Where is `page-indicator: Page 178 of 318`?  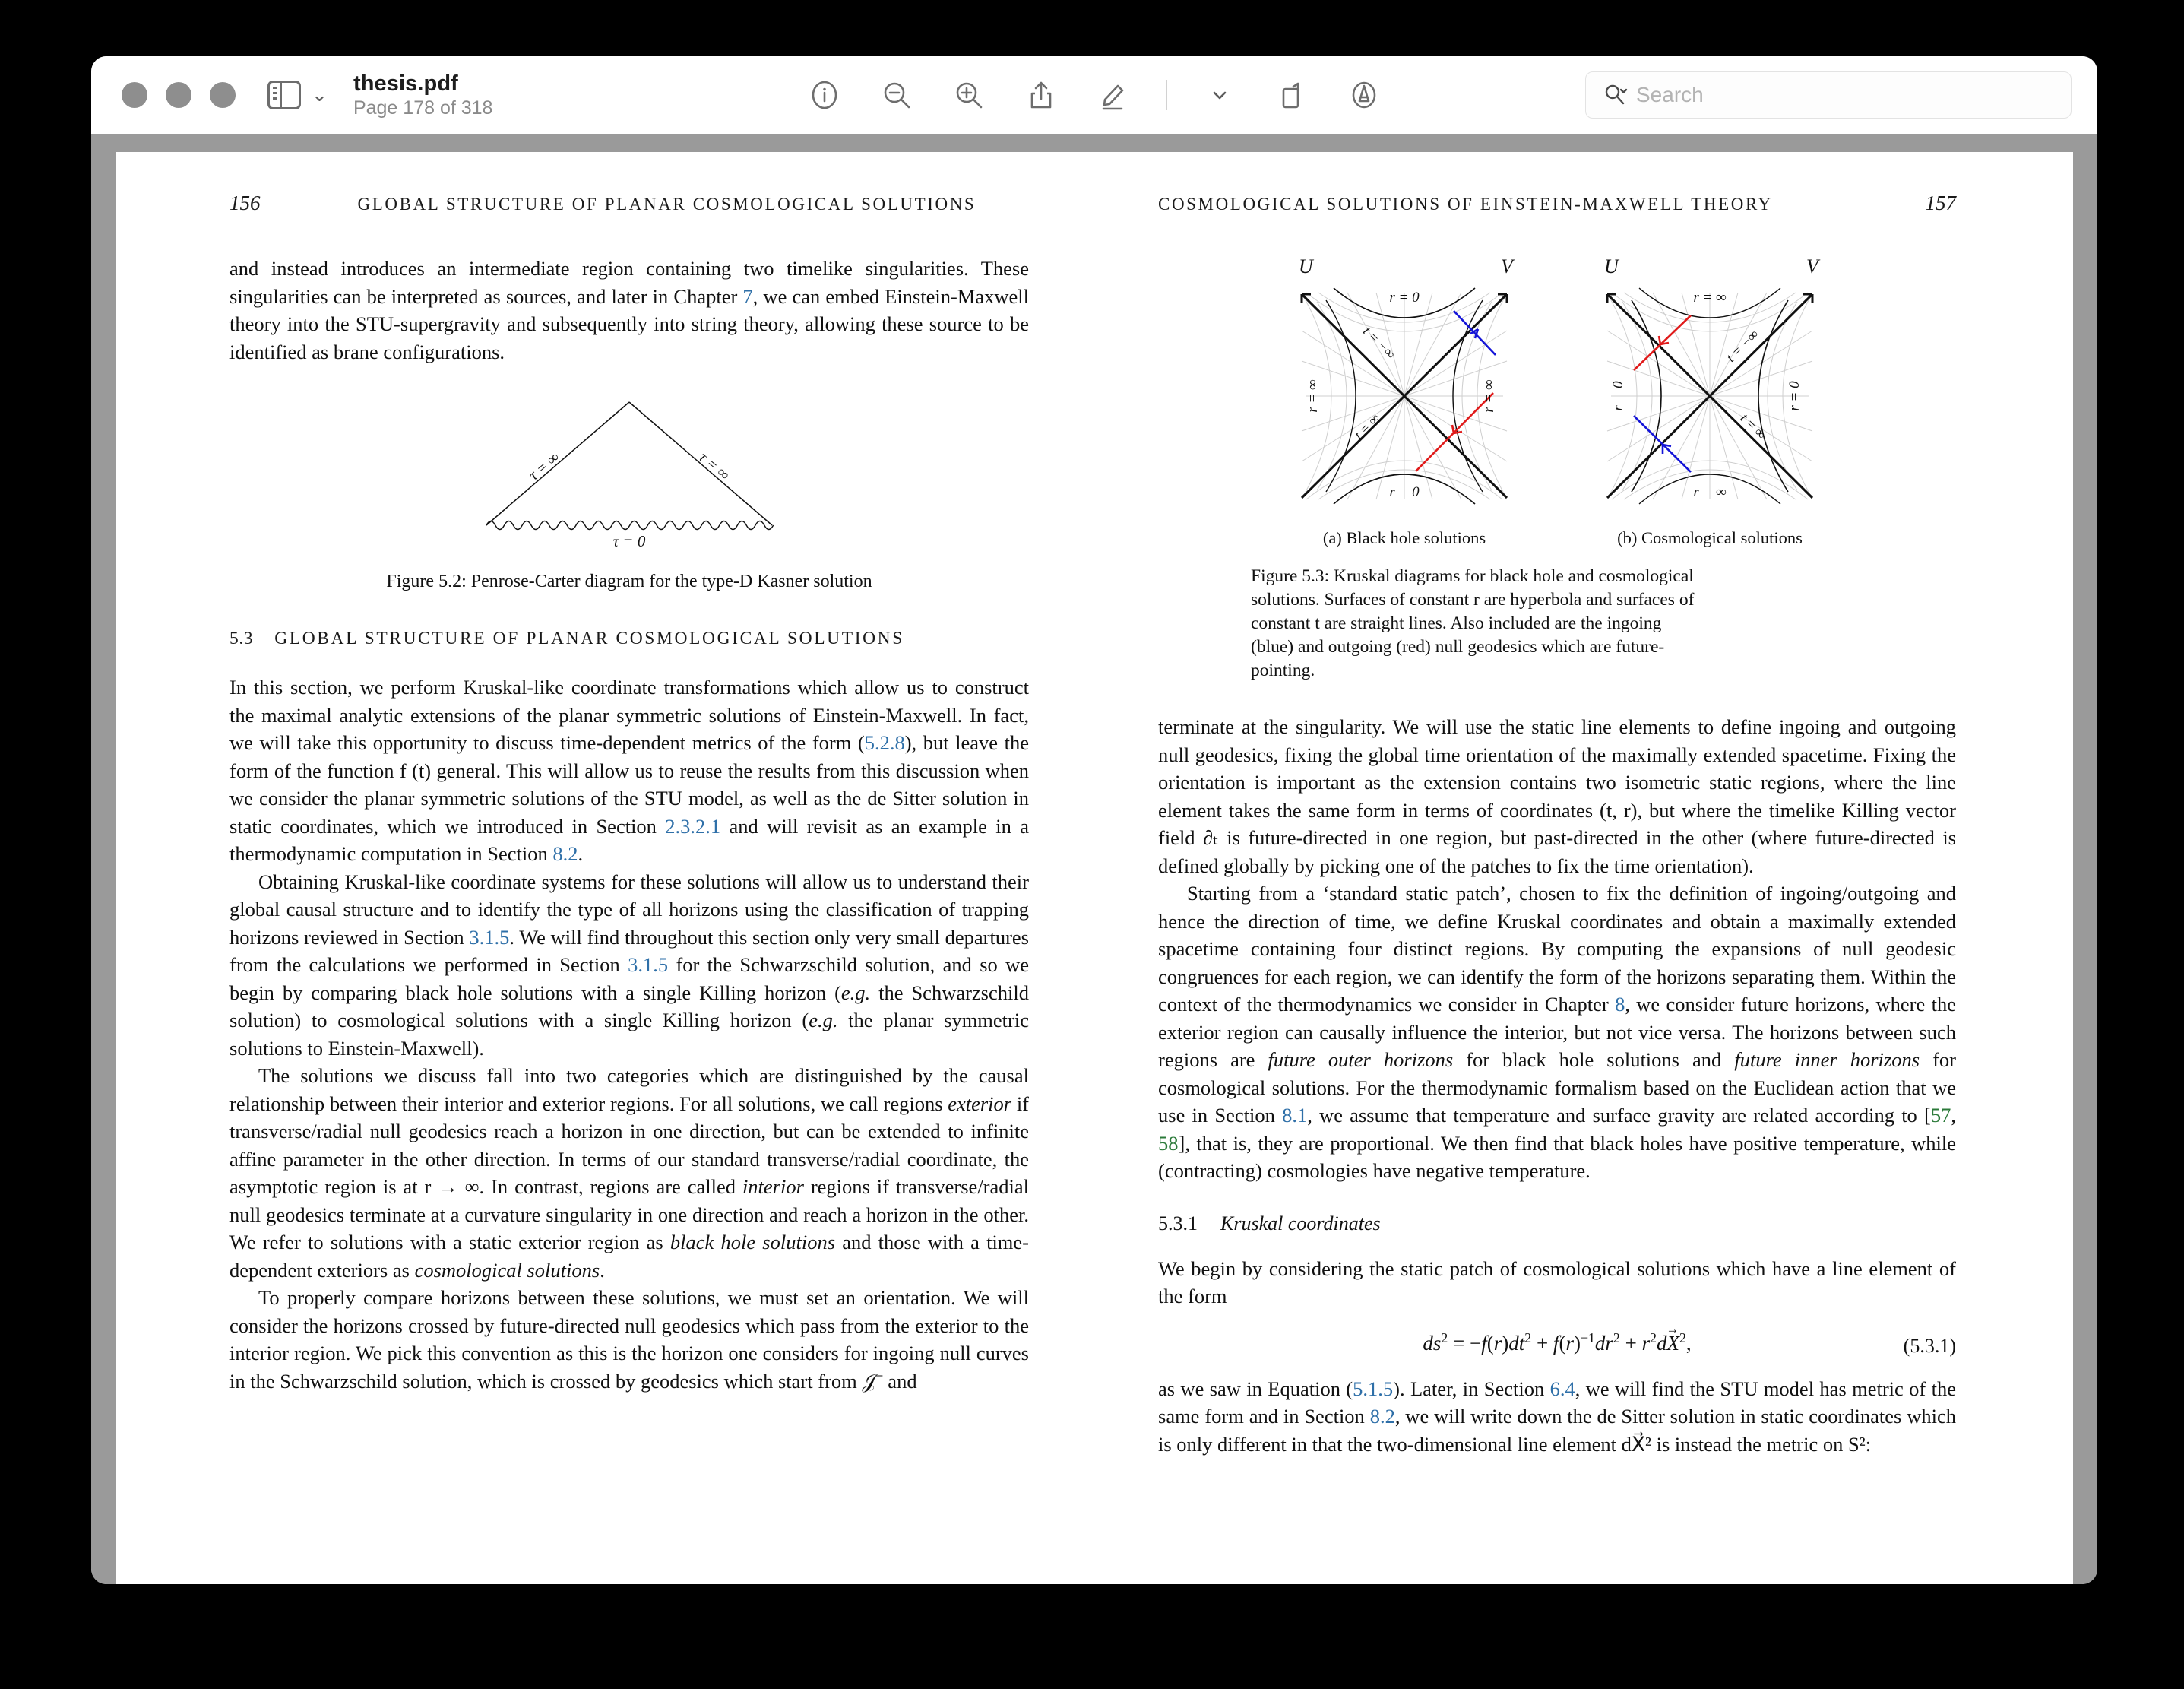
page-indicator: Page 178 of 318 is located at coordinates (423, 108).